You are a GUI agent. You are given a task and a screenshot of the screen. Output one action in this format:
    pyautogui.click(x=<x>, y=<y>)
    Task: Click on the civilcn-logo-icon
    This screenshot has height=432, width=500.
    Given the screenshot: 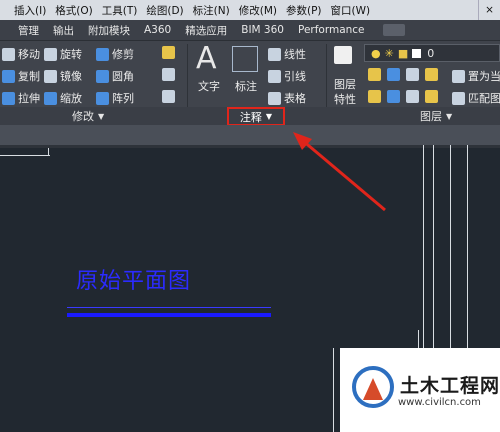 What is the action you would take?
    pyautogui.click(x=373, y=387)
    